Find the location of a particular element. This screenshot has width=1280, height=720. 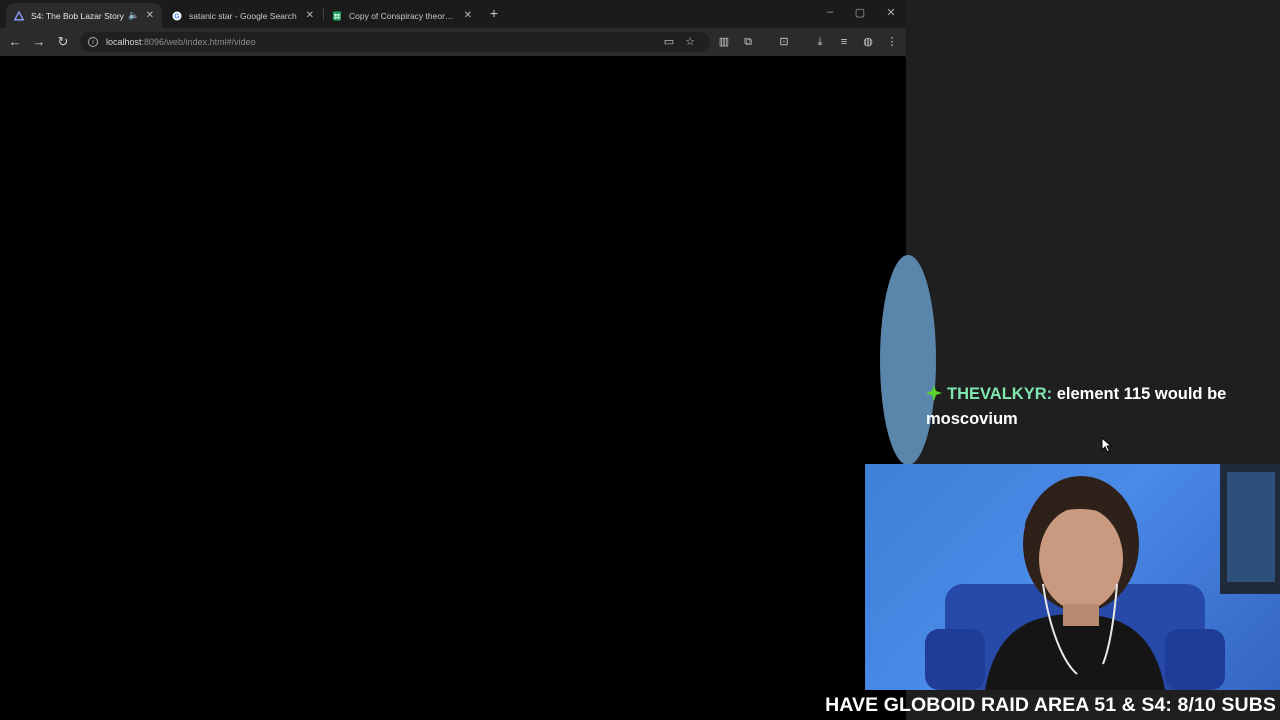

tab-google-search: G satanic star - Google Search ✕ is located at coordinates (243, 15).